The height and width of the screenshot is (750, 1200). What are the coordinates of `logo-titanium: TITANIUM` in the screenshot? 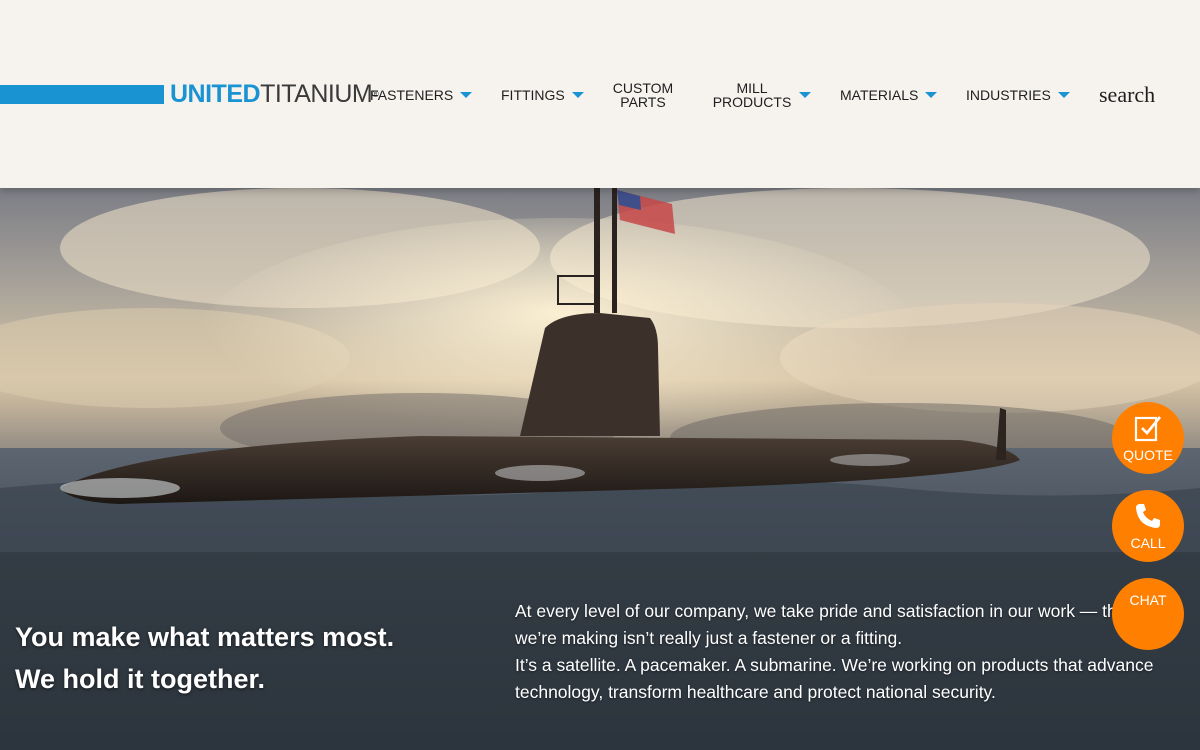 It's located at (316, 94).